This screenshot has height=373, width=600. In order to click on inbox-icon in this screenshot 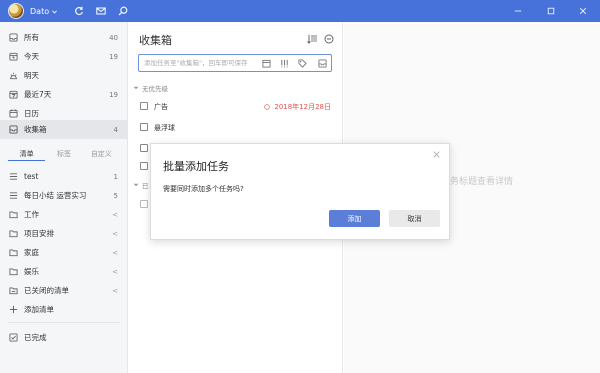, I will do `click(13, 37)`.